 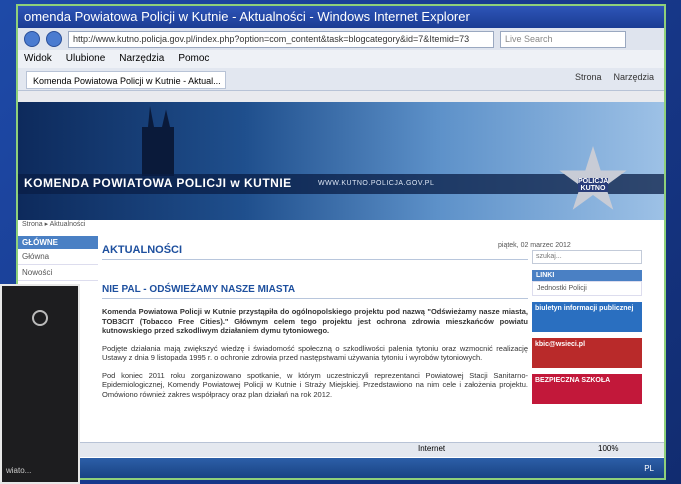 I want to click on menu-item-narzedzia: Narzędzia, so click(x=141, y=59).